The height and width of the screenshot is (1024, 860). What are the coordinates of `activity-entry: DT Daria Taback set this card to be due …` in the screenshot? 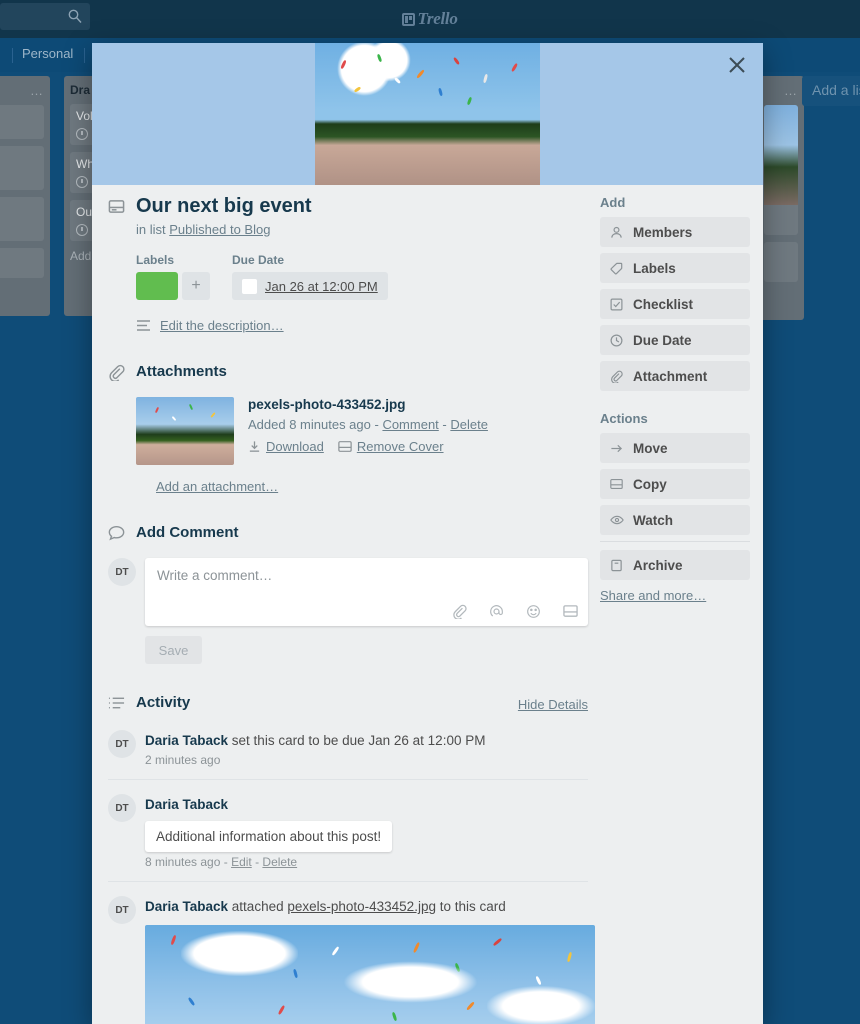 It's located at (348, 755).